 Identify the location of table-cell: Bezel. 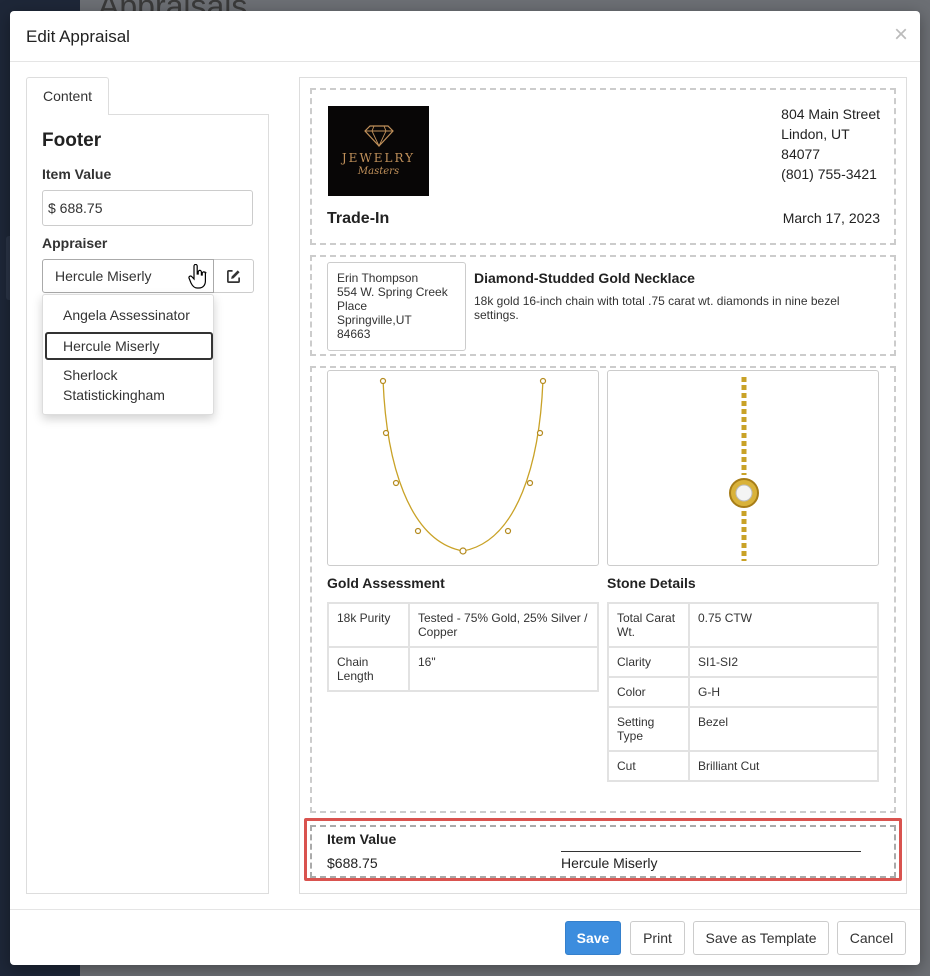
(783, 729).